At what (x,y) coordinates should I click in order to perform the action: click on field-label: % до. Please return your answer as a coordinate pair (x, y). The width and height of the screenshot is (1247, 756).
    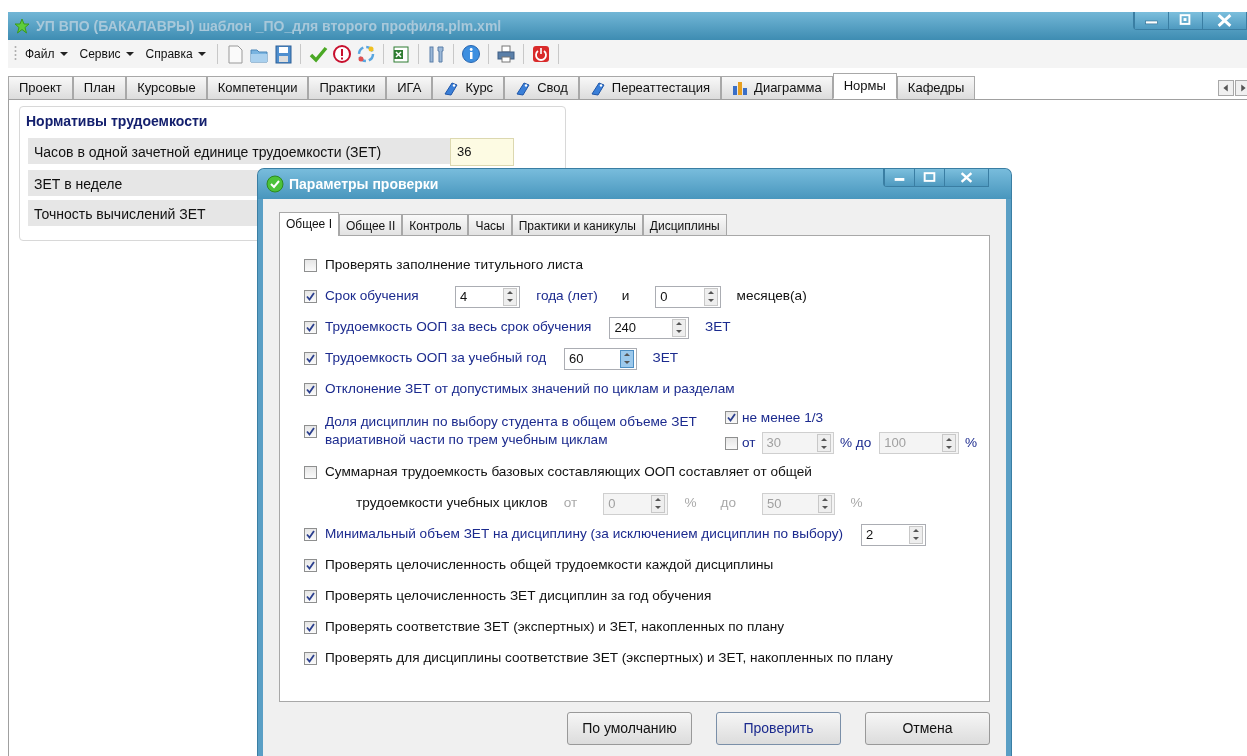
    Looking at the image, I should click on (855, 443).